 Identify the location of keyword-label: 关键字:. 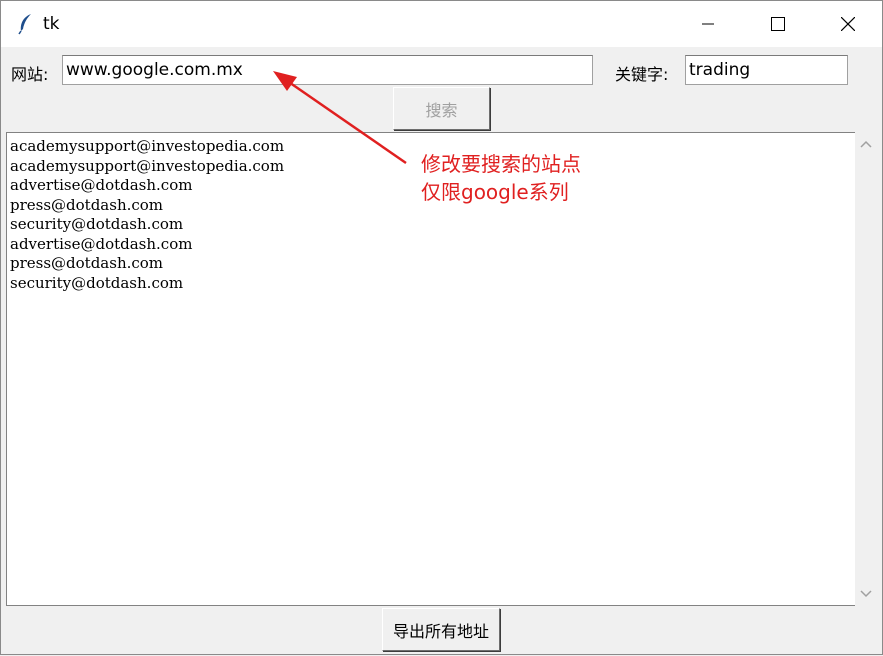
(642, 74).